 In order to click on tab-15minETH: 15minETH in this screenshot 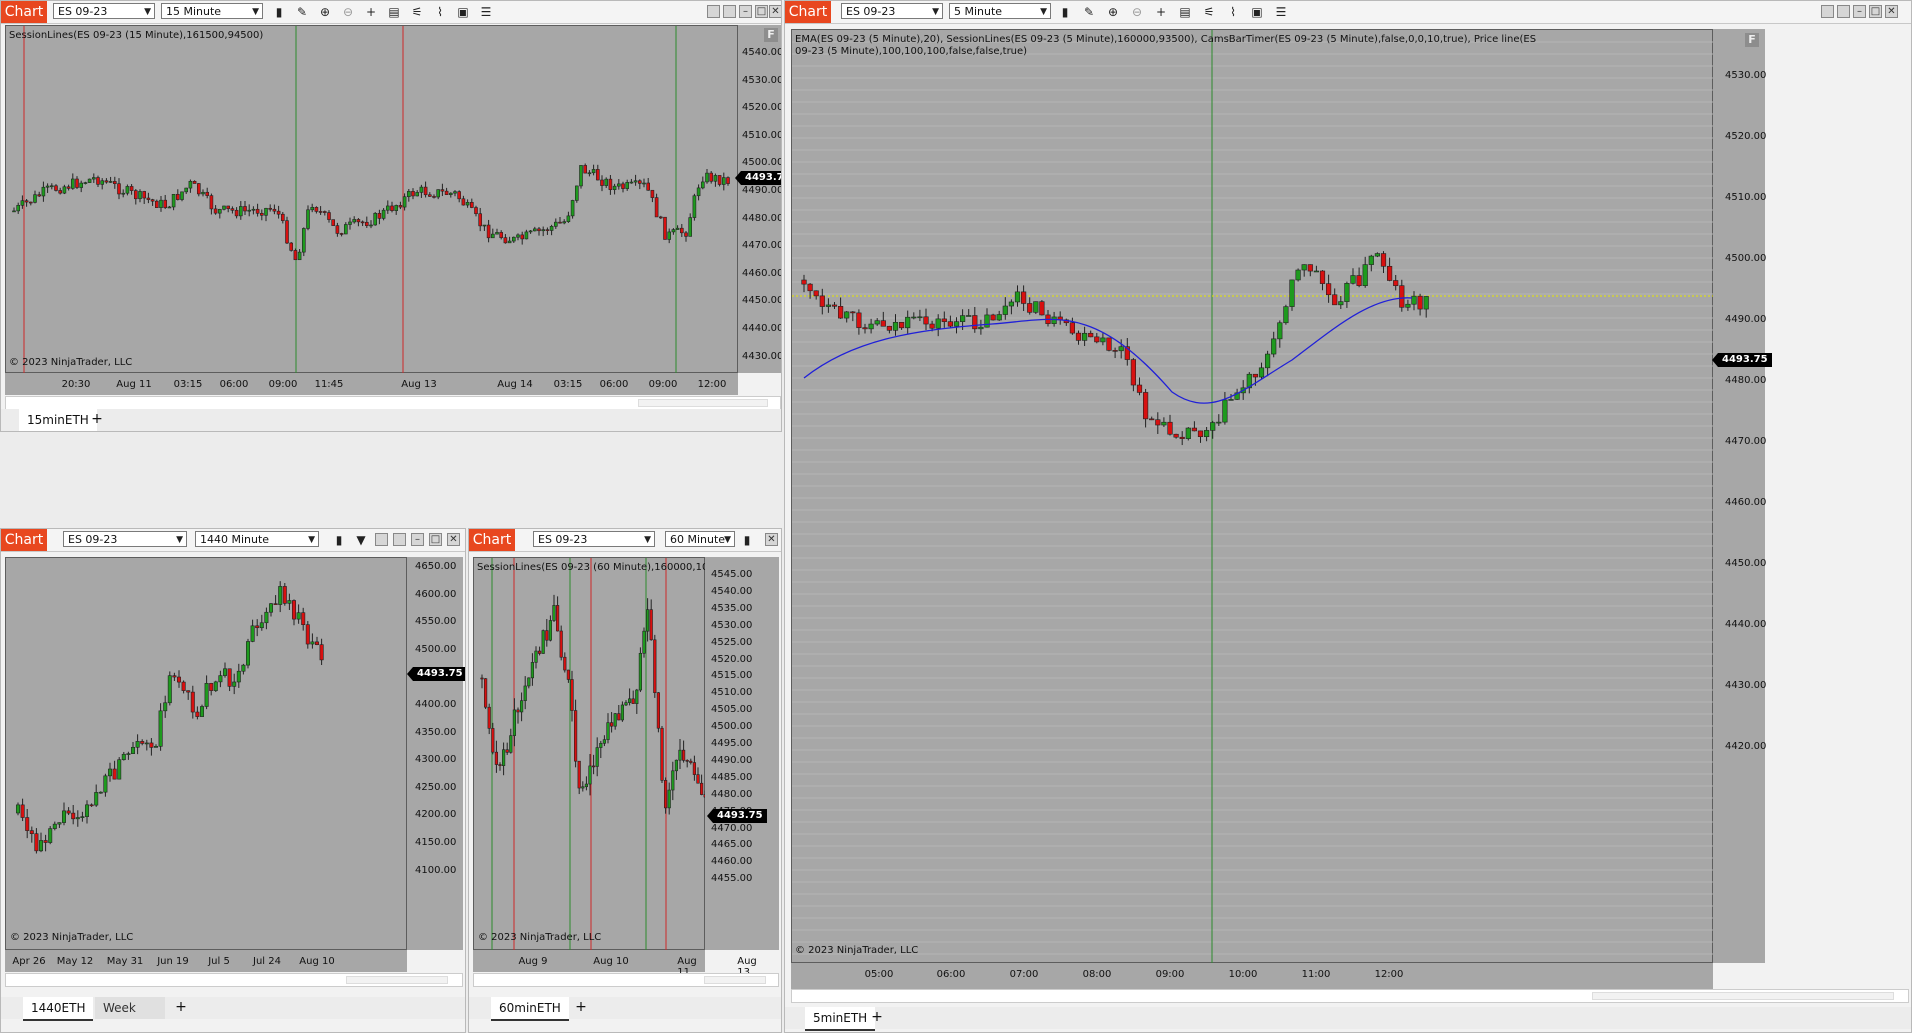, I will do `click(58, 420)`.